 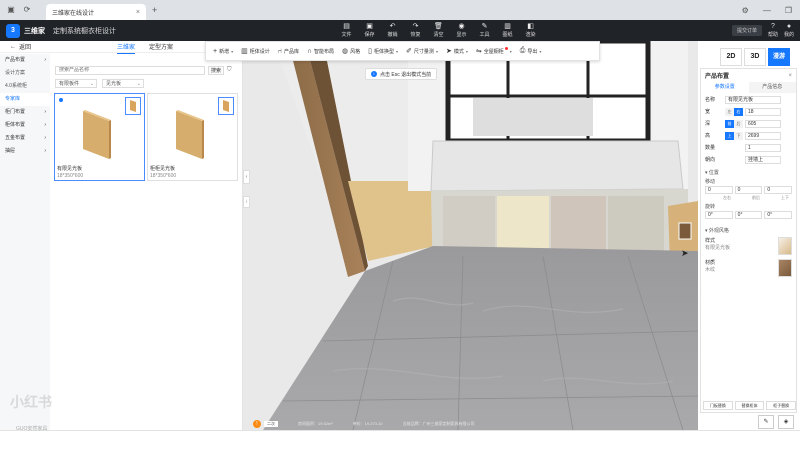 I want to click on product-card: 有限见光板 18*350*600, so click(x=99, y=137).